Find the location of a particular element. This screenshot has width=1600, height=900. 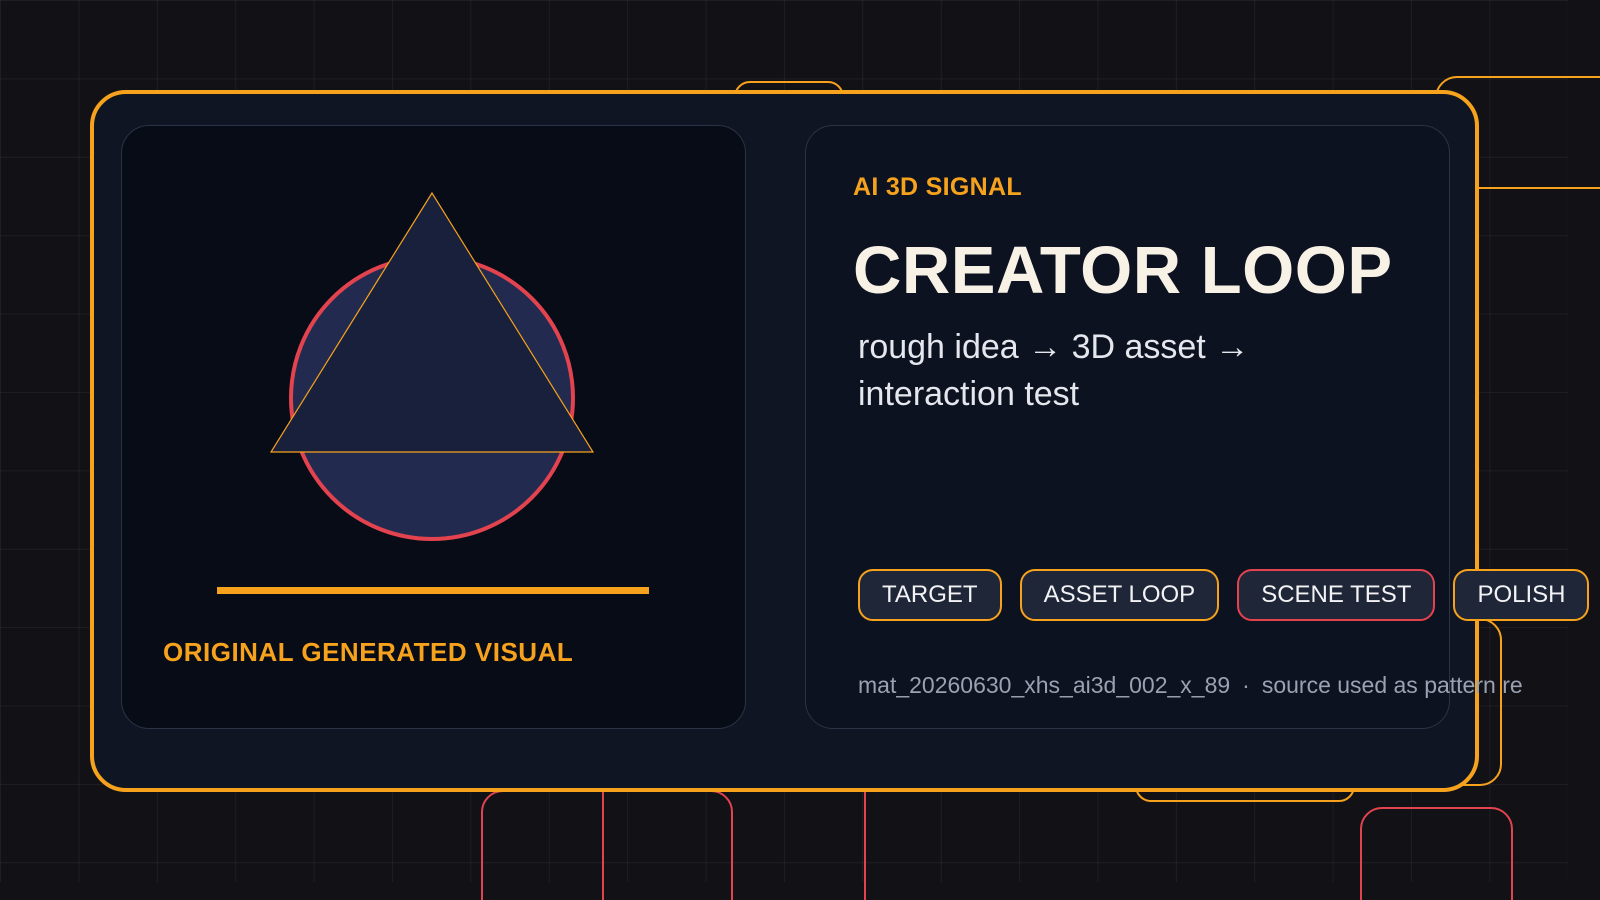

background-line-bottom-left is located at coordinates (603, 845).